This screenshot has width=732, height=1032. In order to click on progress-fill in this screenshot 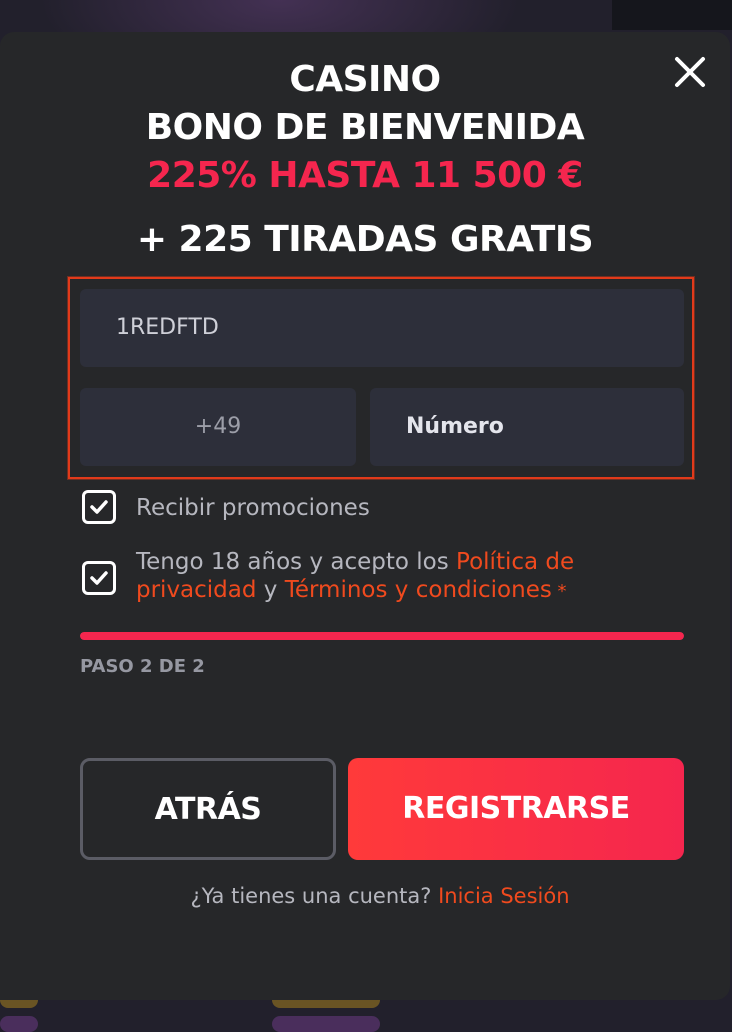, I will do `click(382, 636)`.